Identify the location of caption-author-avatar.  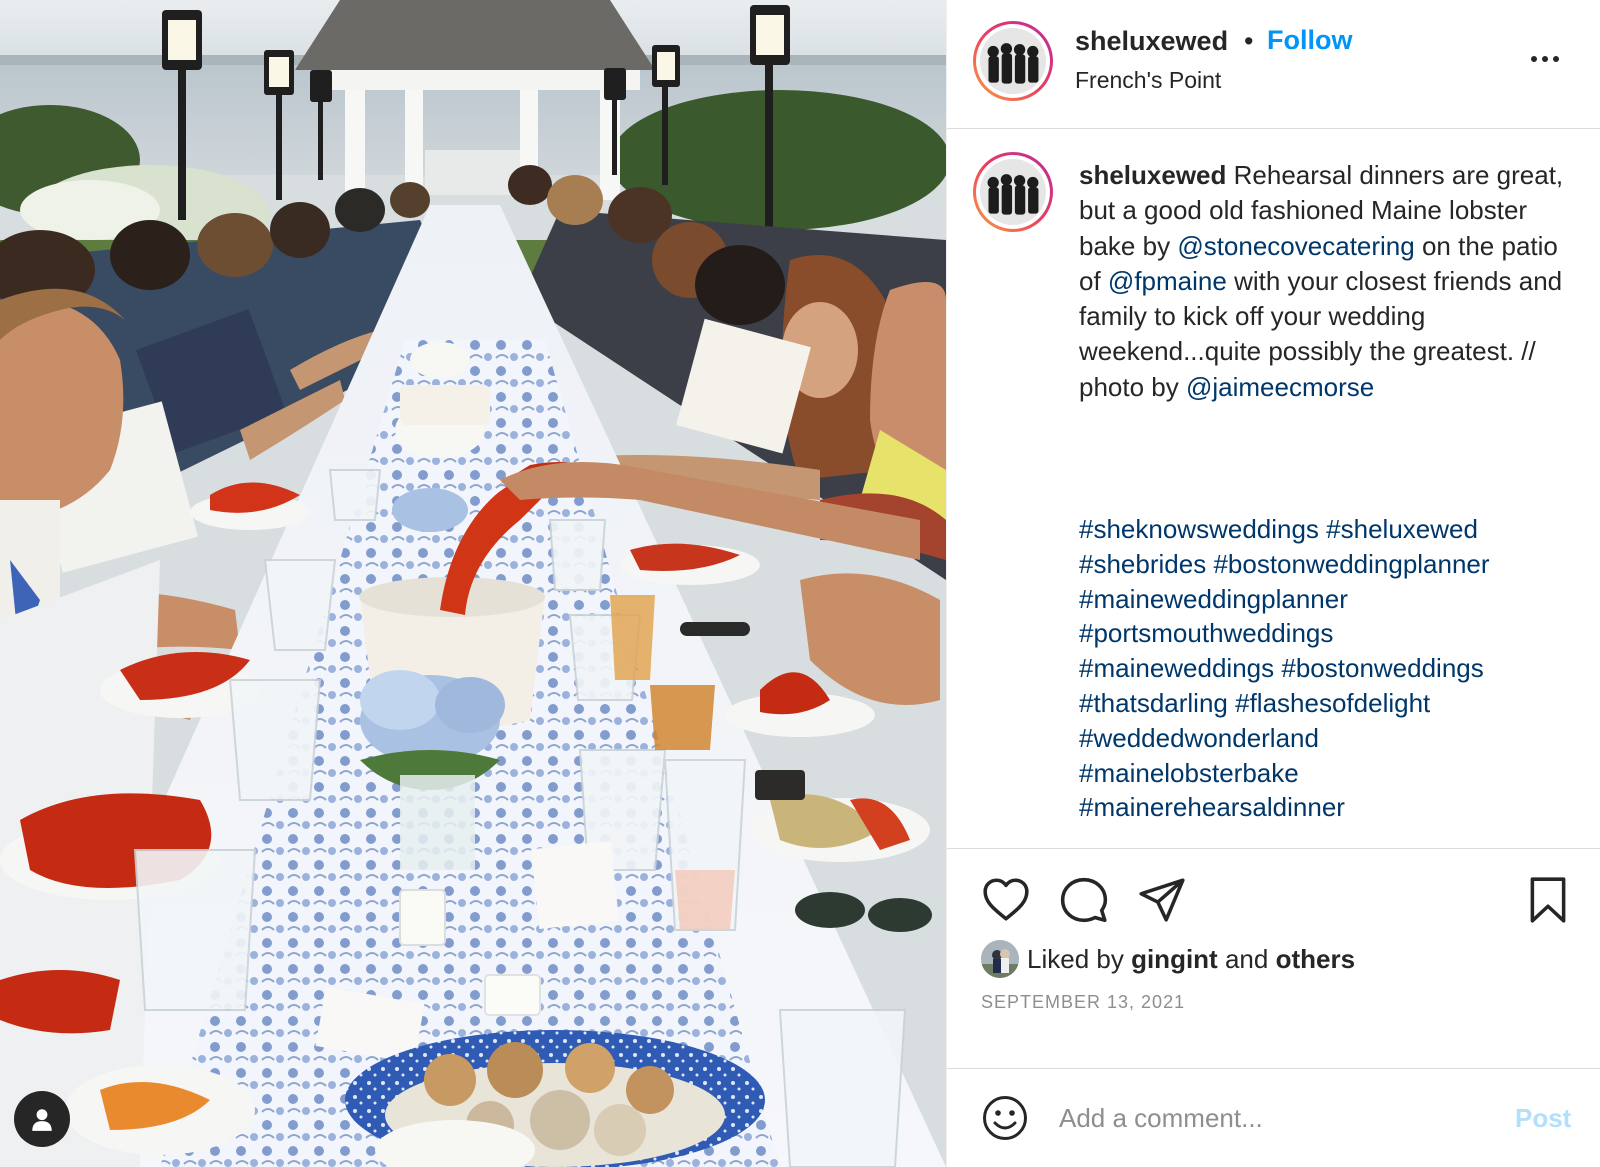
(1013, 192).